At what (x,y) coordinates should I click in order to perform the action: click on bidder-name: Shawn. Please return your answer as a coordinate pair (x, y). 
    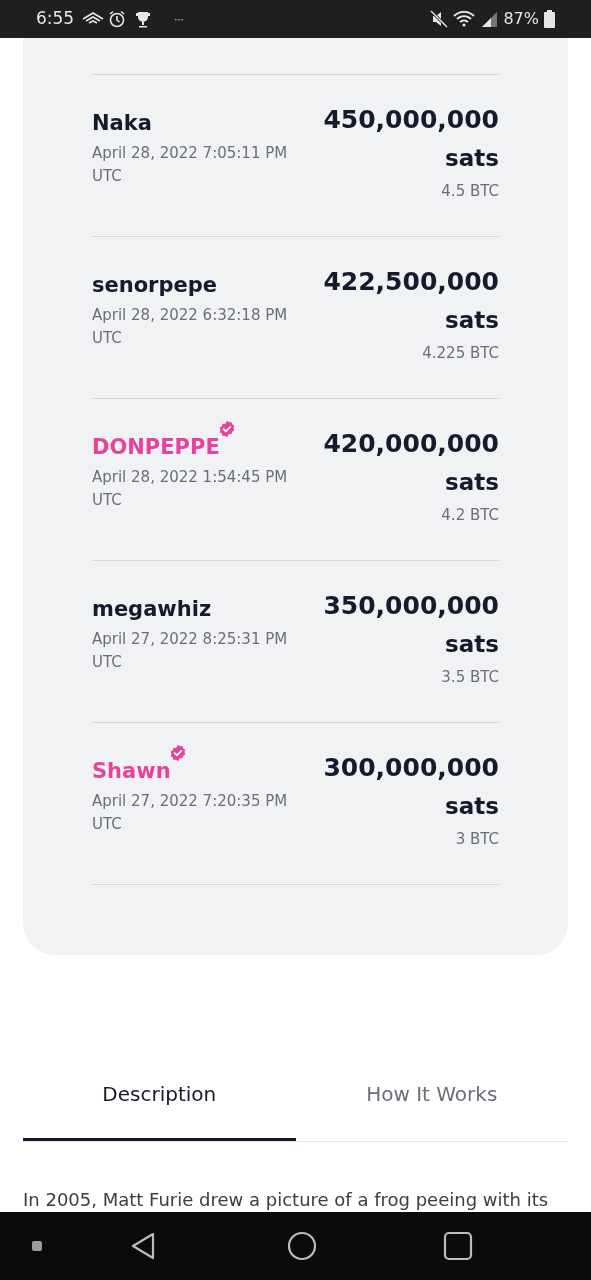
    Looking at the image, I should click on (131, 771).